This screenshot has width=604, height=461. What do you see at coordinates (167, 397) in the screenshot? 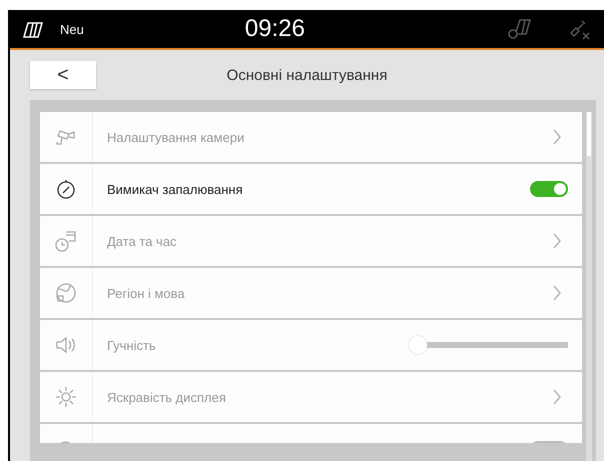
I see `row-label: Яскравість дисплея` at bounding box center [167, 397].